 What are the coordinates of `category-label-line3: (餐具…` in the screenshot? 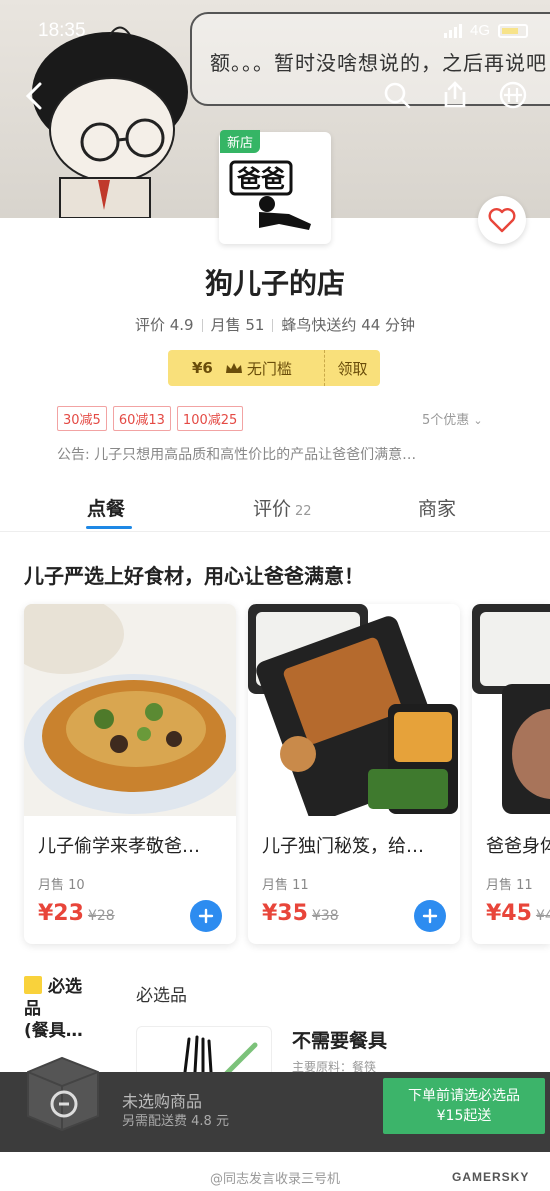 It's located at (53, 1031).